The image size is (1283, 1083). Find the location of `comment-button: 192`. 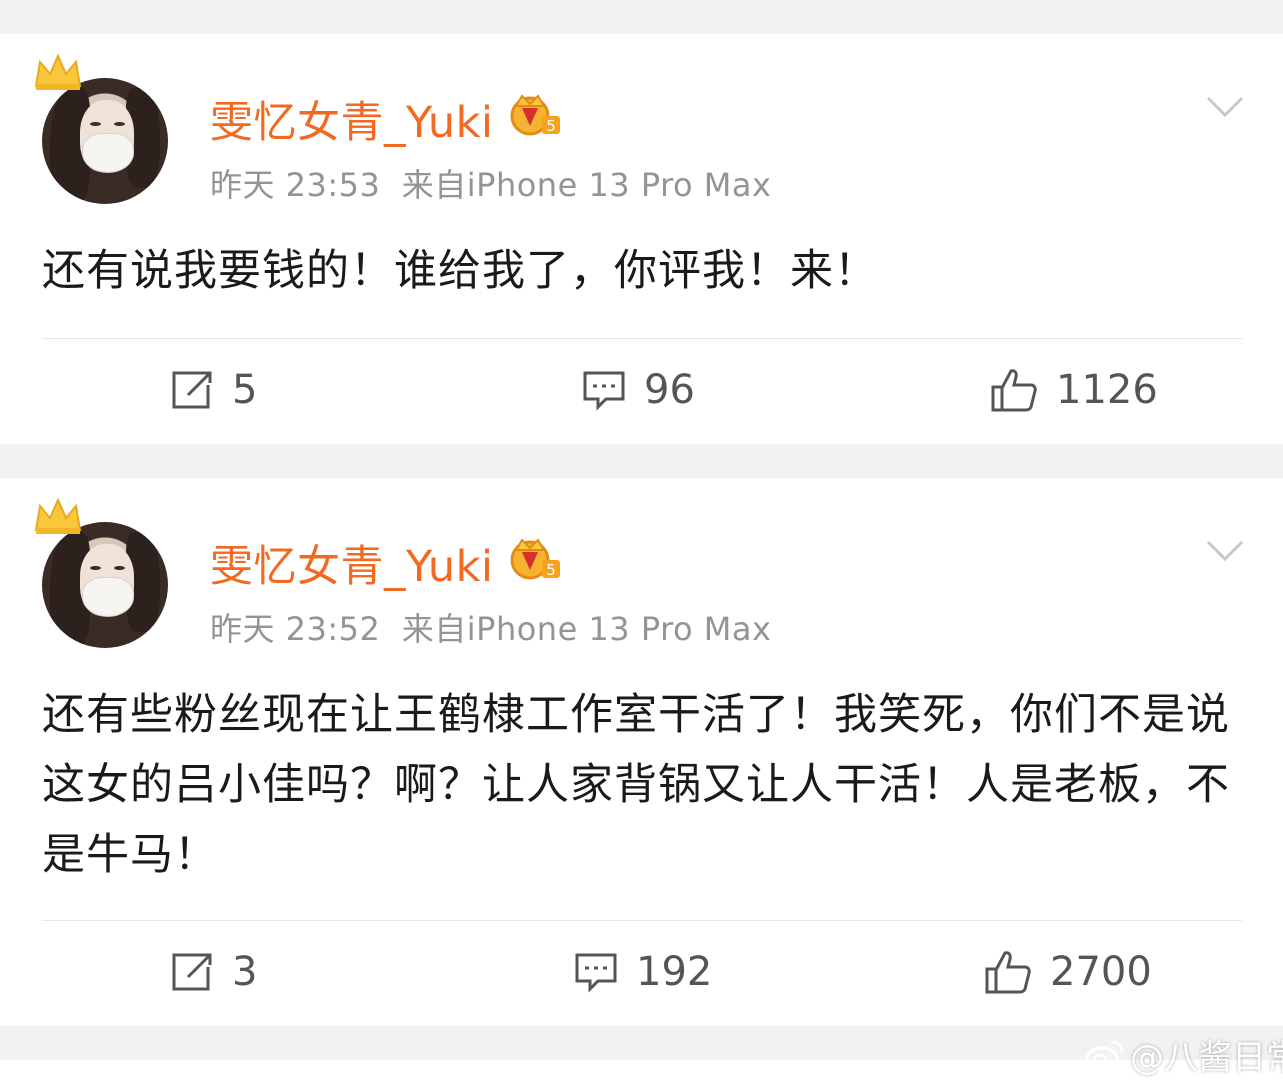

comment-button: 192 is located at coordinates (643, 972).